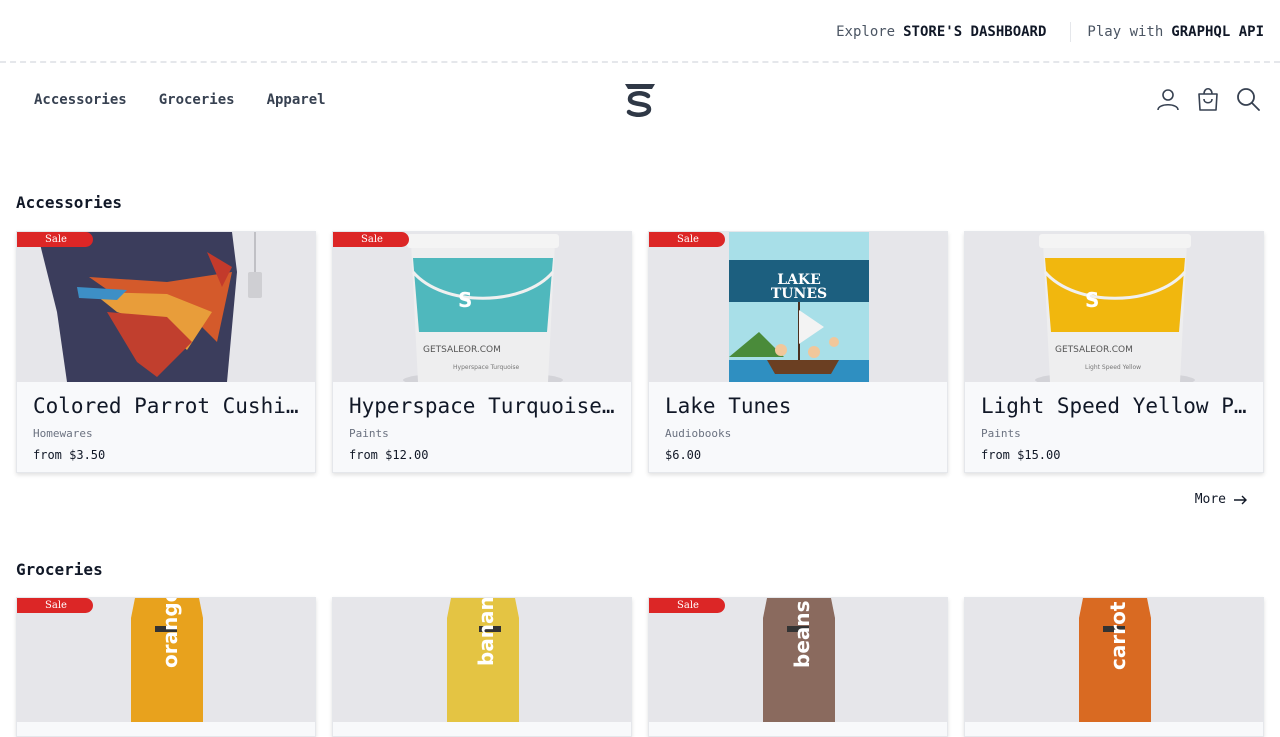  I want to click on dashboard-link: Explore STORE'S DASHBOARD, so click(941, 32).